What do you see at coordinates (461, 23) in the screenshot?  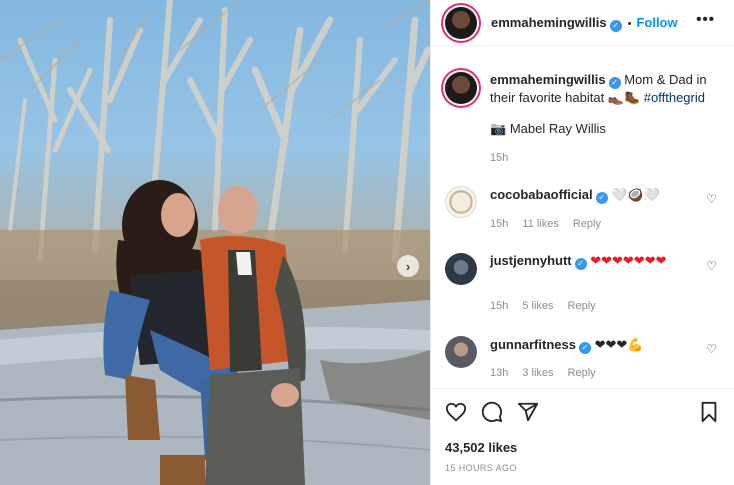 I see `author-avatar` at bounding box center [461, 23].